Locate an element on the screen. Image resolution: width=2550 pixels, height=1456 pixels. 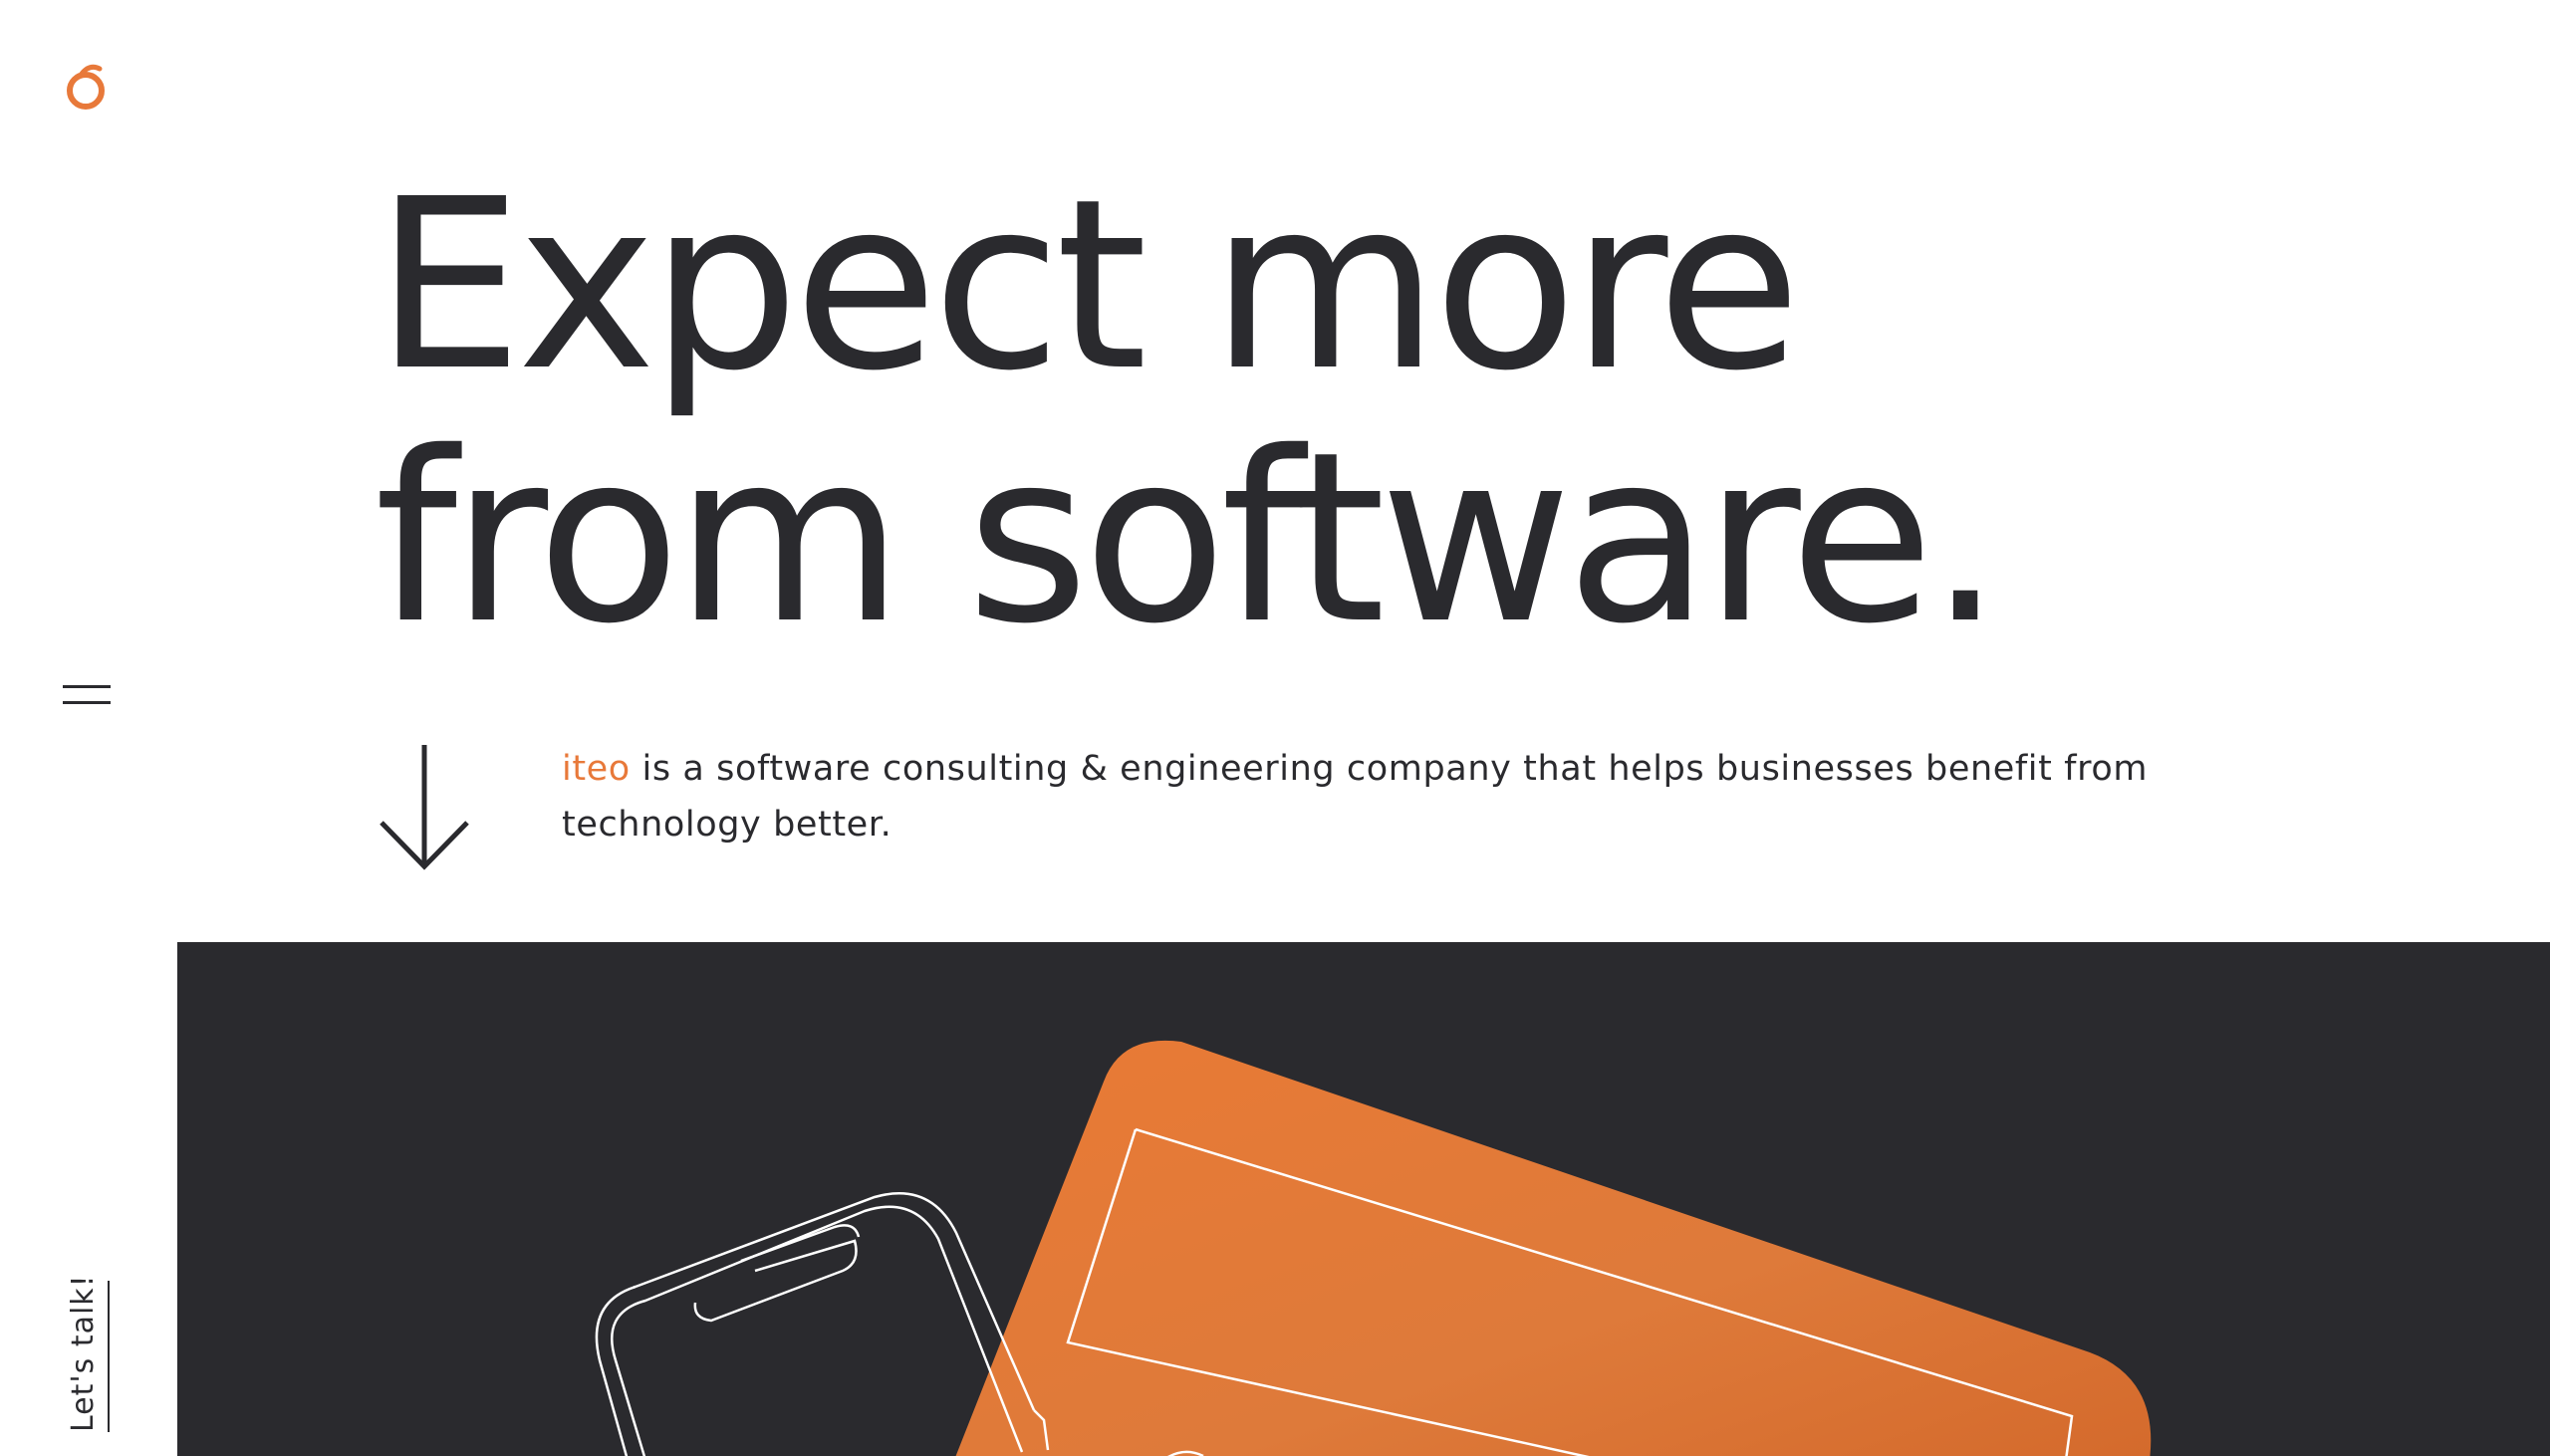
lets-talk-label: Let's talk! is located at coordinates (83, 1353).